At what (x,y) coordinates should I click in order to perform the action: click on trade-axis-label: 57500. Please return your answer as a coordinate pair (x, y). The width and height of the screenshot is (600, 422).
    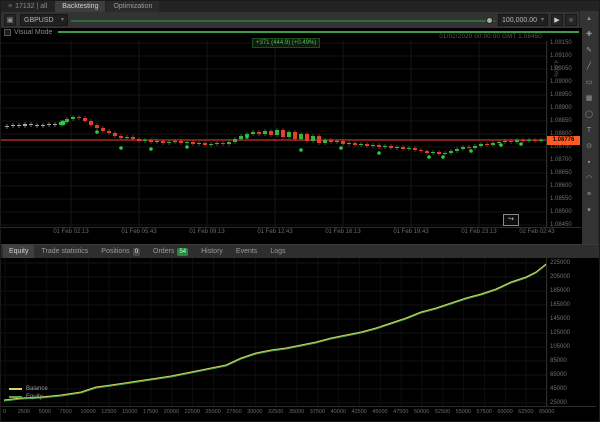
    Looking at the image, I should click on (484, 412).